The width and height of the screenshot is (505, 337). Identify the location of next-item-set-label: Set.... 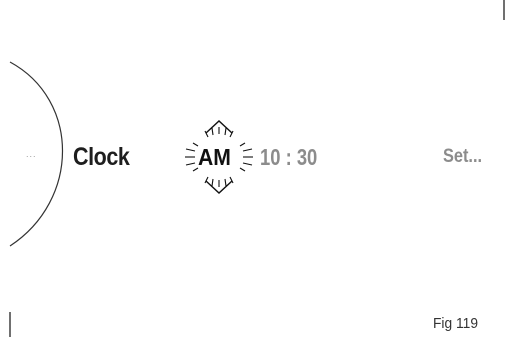
(462, 156).